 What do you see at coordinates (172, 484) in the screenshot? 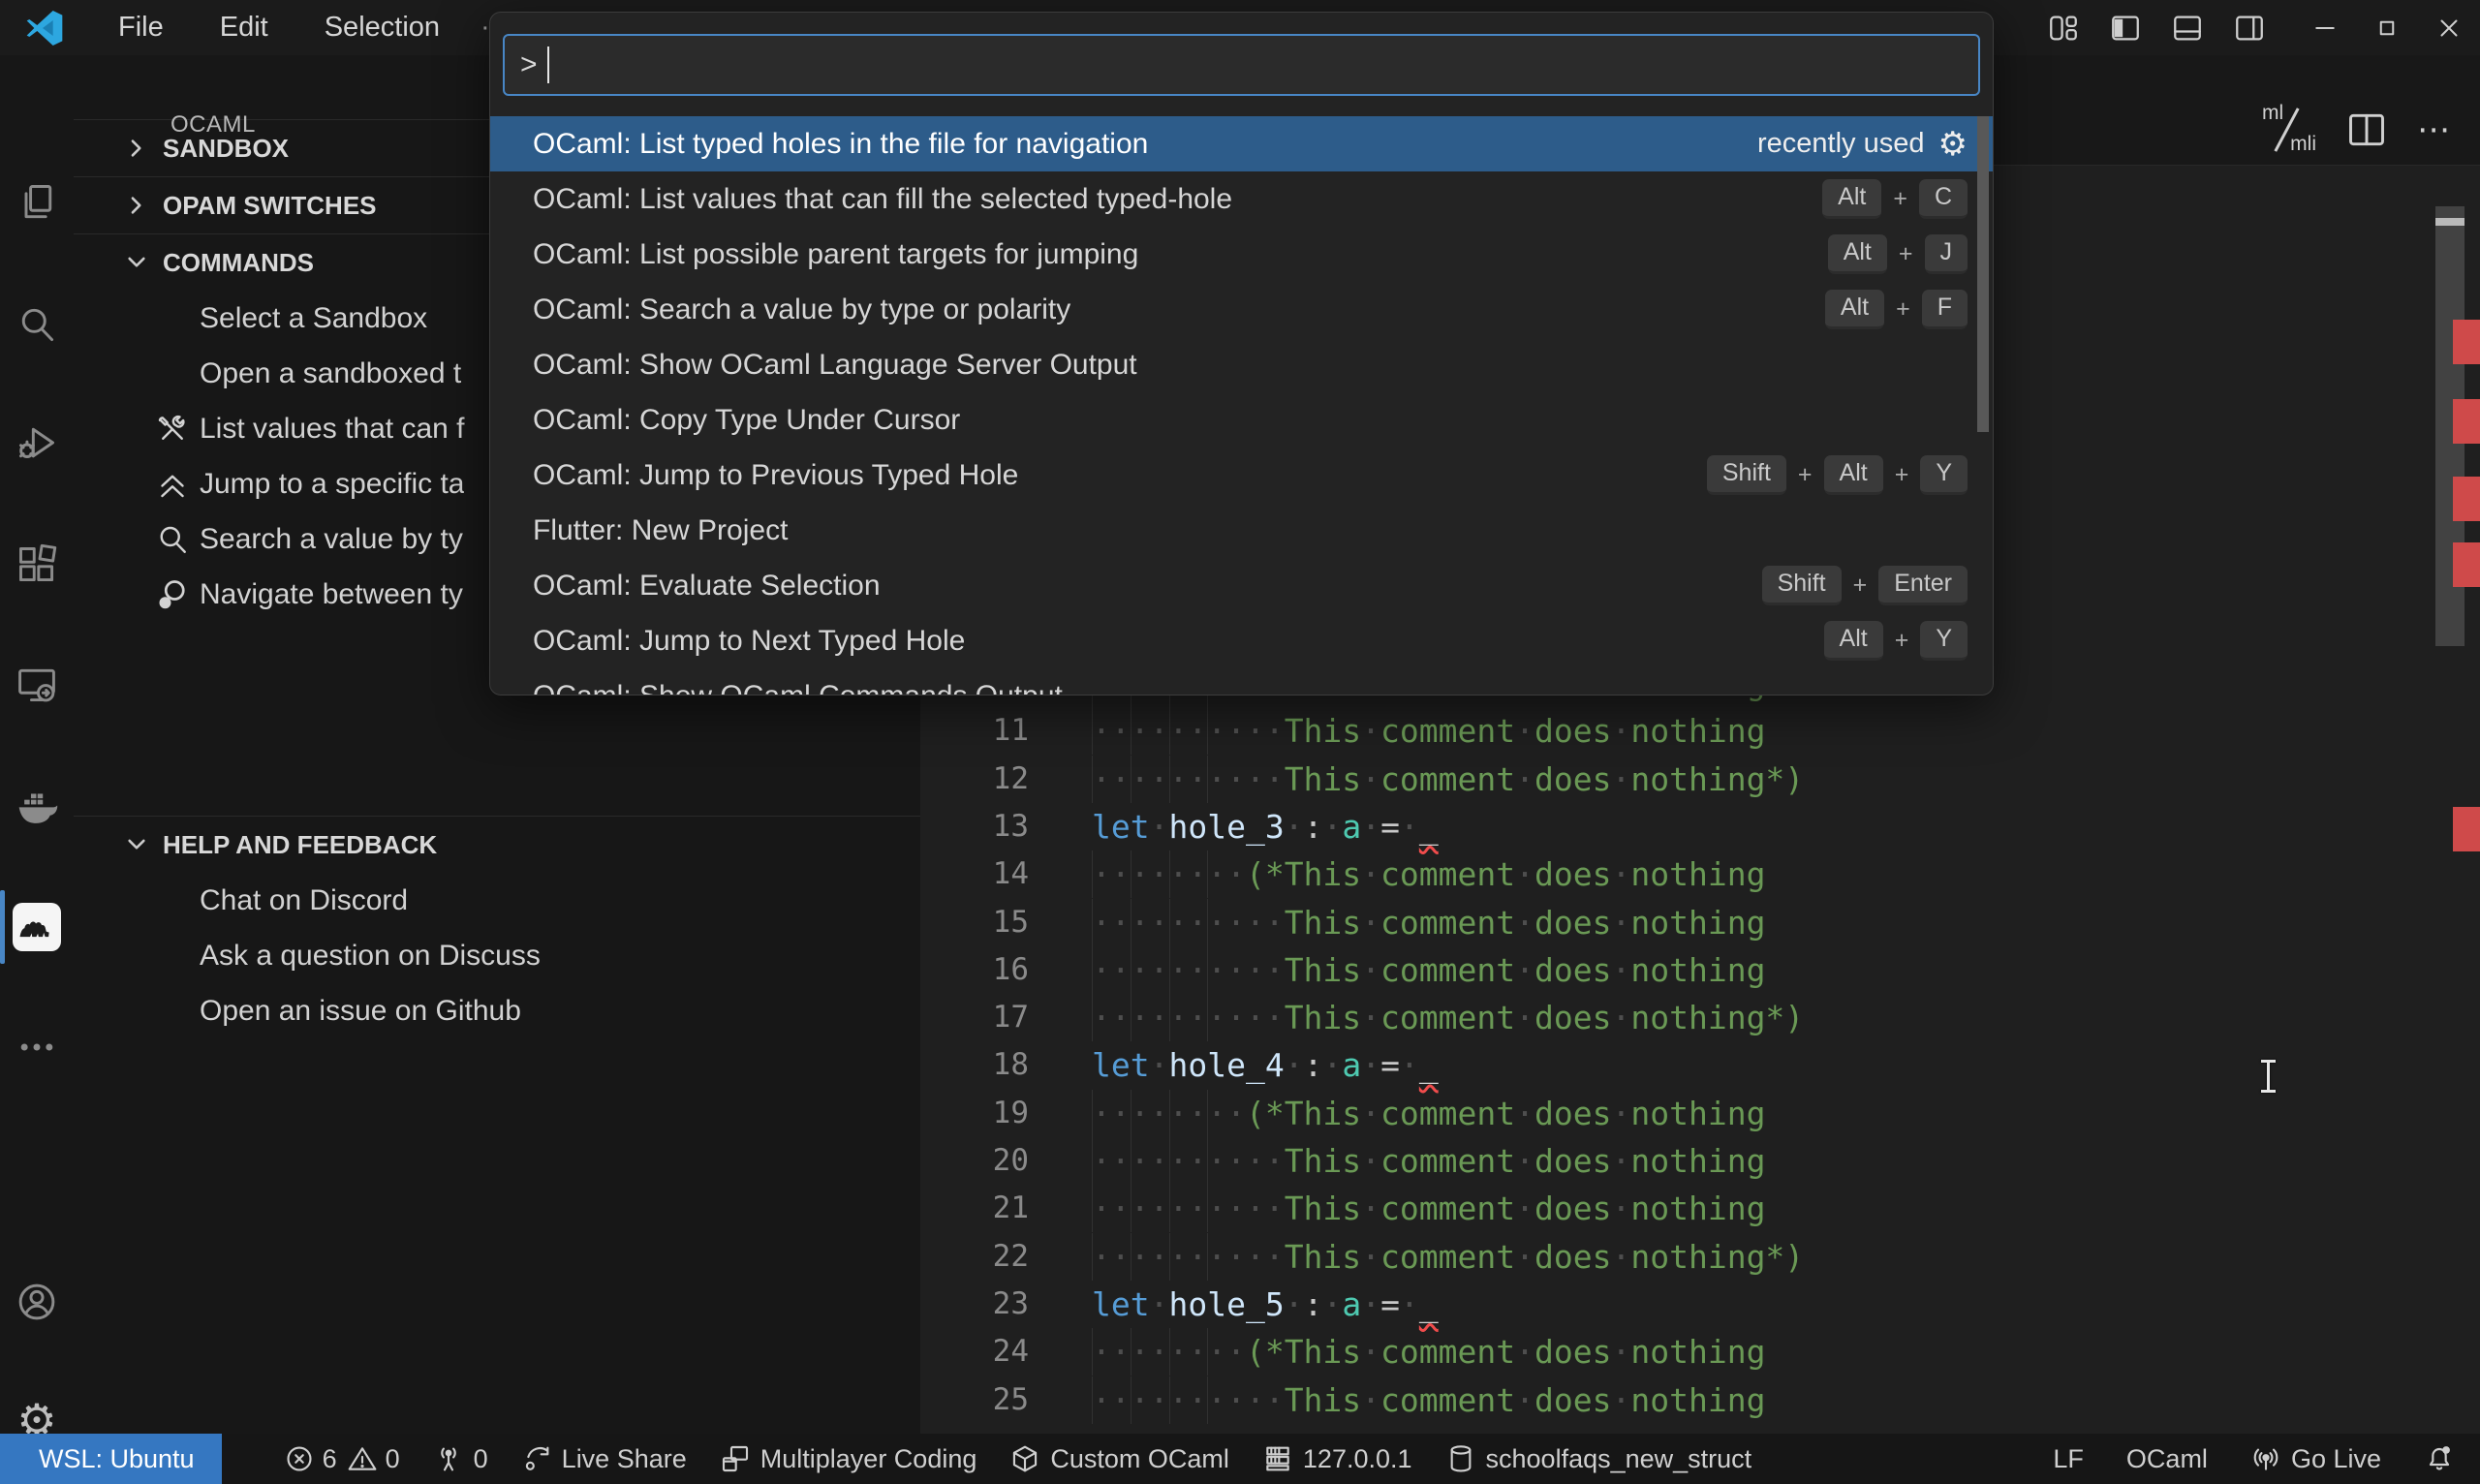
I see `chevrons-up-icon` at bounding box center [172, 484].